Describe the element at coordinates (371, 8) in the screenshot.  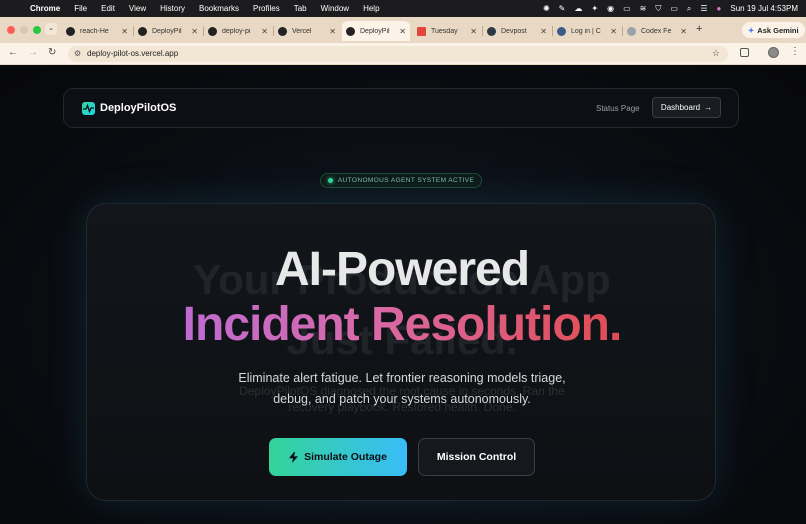
I see `menu-help: Help` at that location.